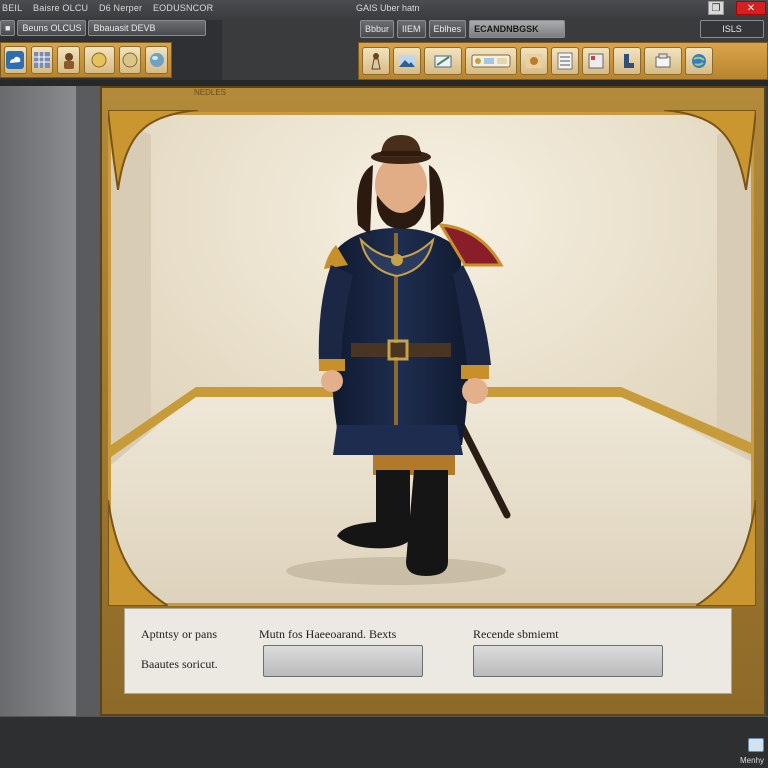 The image size is (768, 768). Describe the element at coordinates (328, 634) in the screenshot. I see `property-label: Mutn fos Haeeoarand. Bexts` at that location.